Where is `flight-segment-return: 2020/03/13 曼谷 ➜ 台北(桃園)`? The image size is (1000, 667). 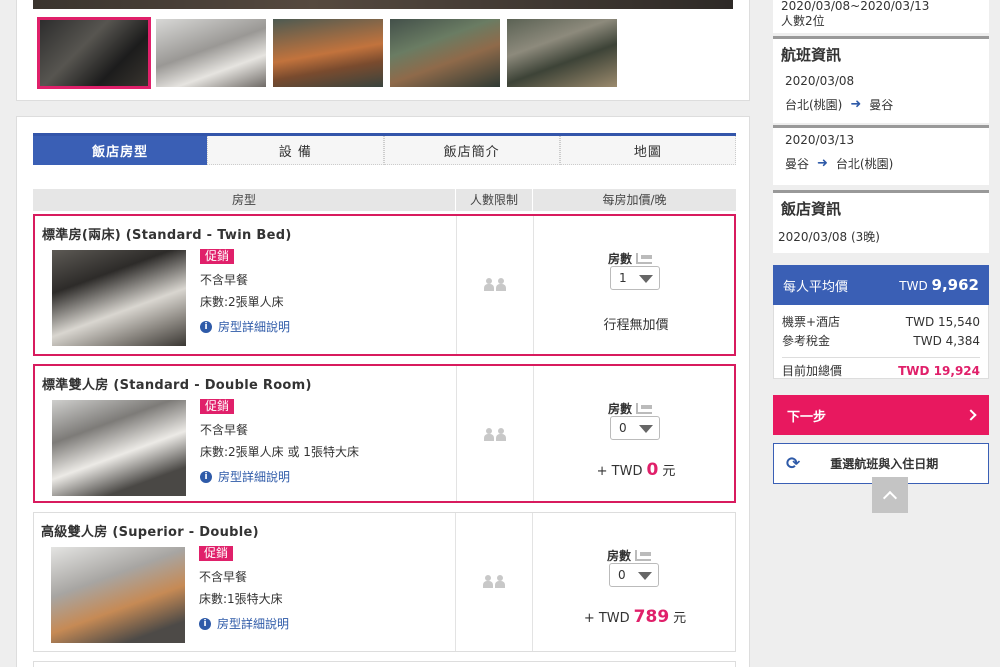
flight-segment-return: 2020/03/13 曼谷 ➜ 台北(桃園) is located at coordinates (881, 155).